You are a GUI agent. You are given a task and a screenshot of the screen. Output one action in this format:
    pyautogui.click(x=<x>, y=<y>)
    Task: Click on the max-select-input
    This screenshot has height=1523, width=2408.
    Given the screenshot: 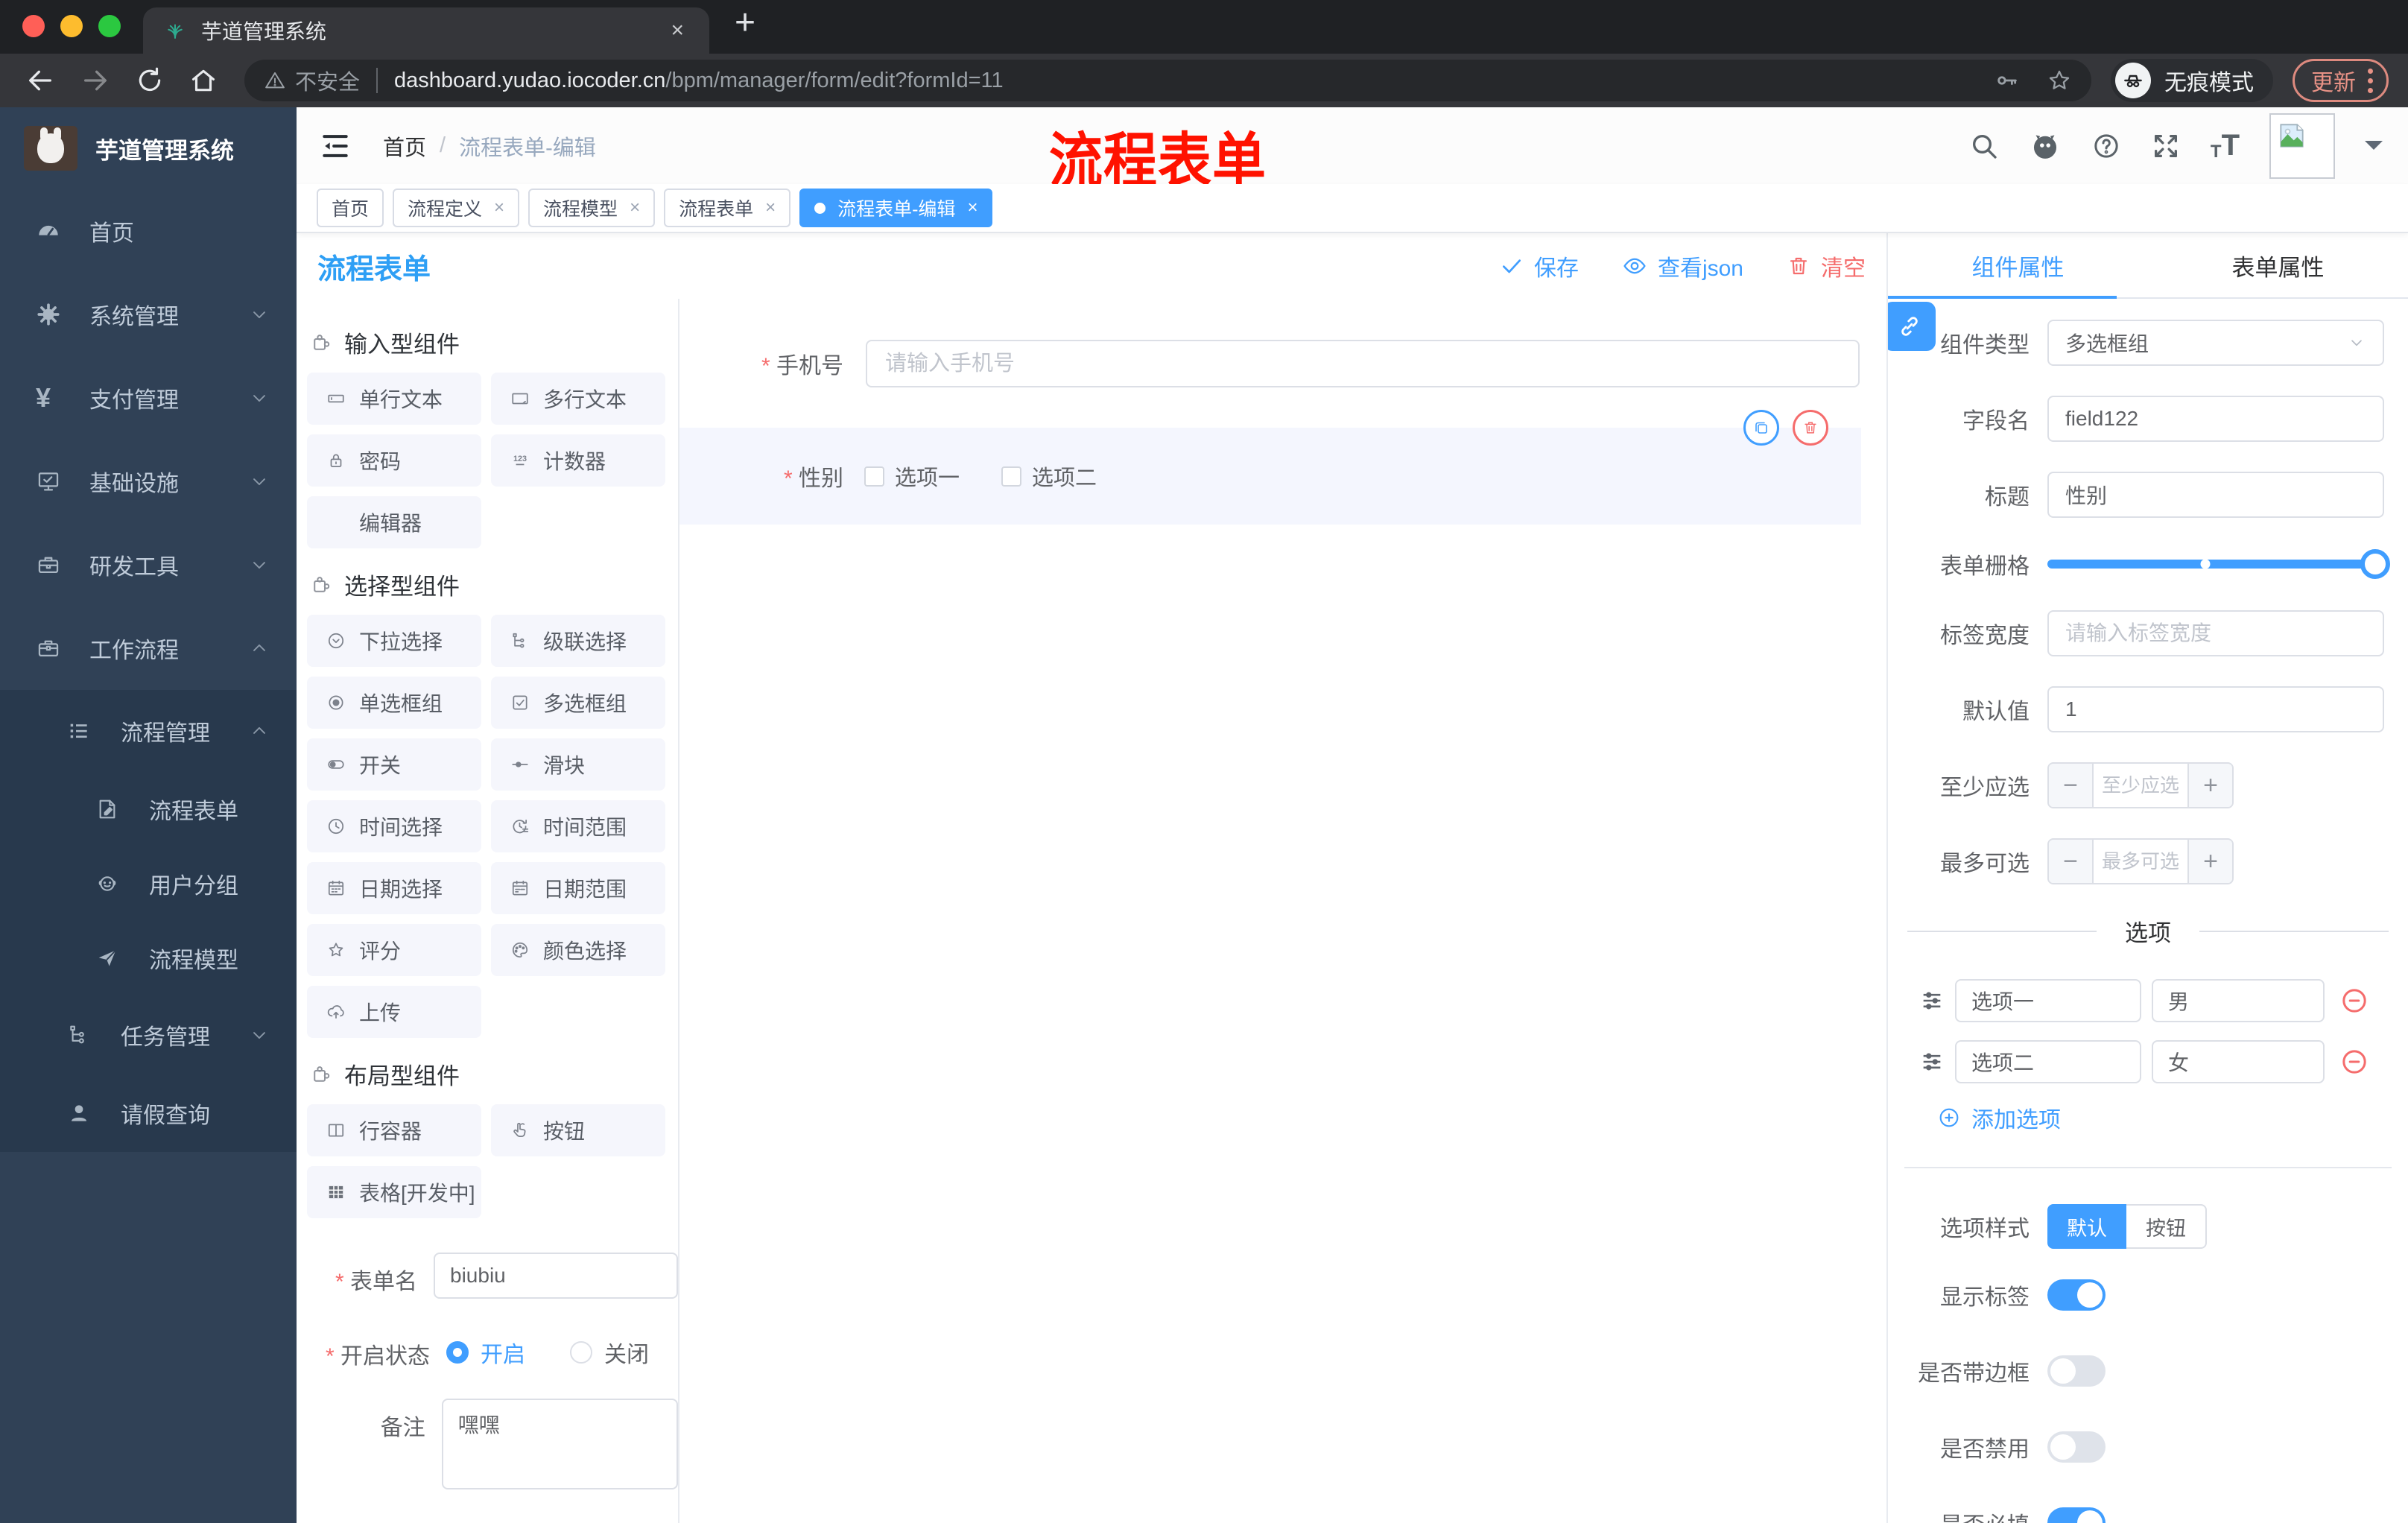 What is the action you would take?
    pyautogui.click(x=2140, y=862)
    